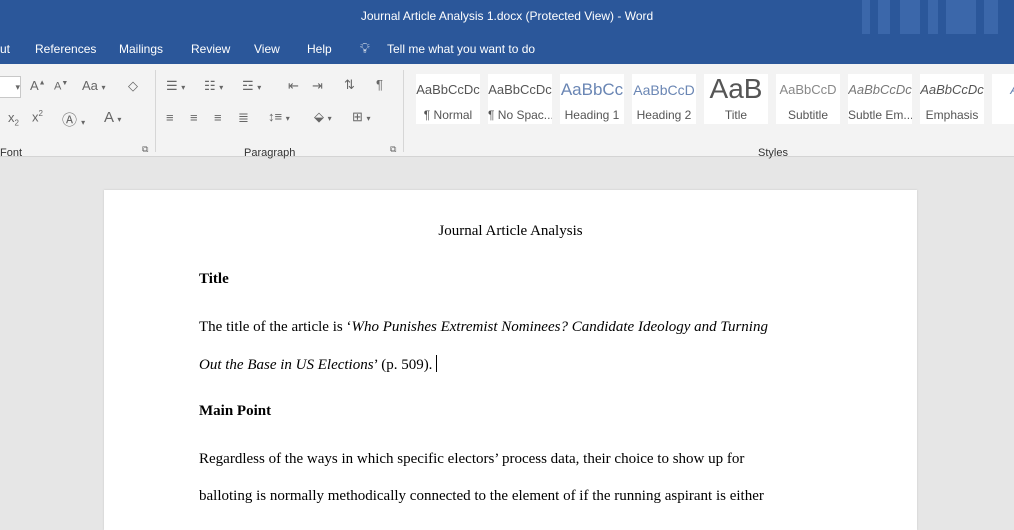 The image size is (1014, 530). I want to click on clear-formatting-icon: ◇, so click(133, 86).